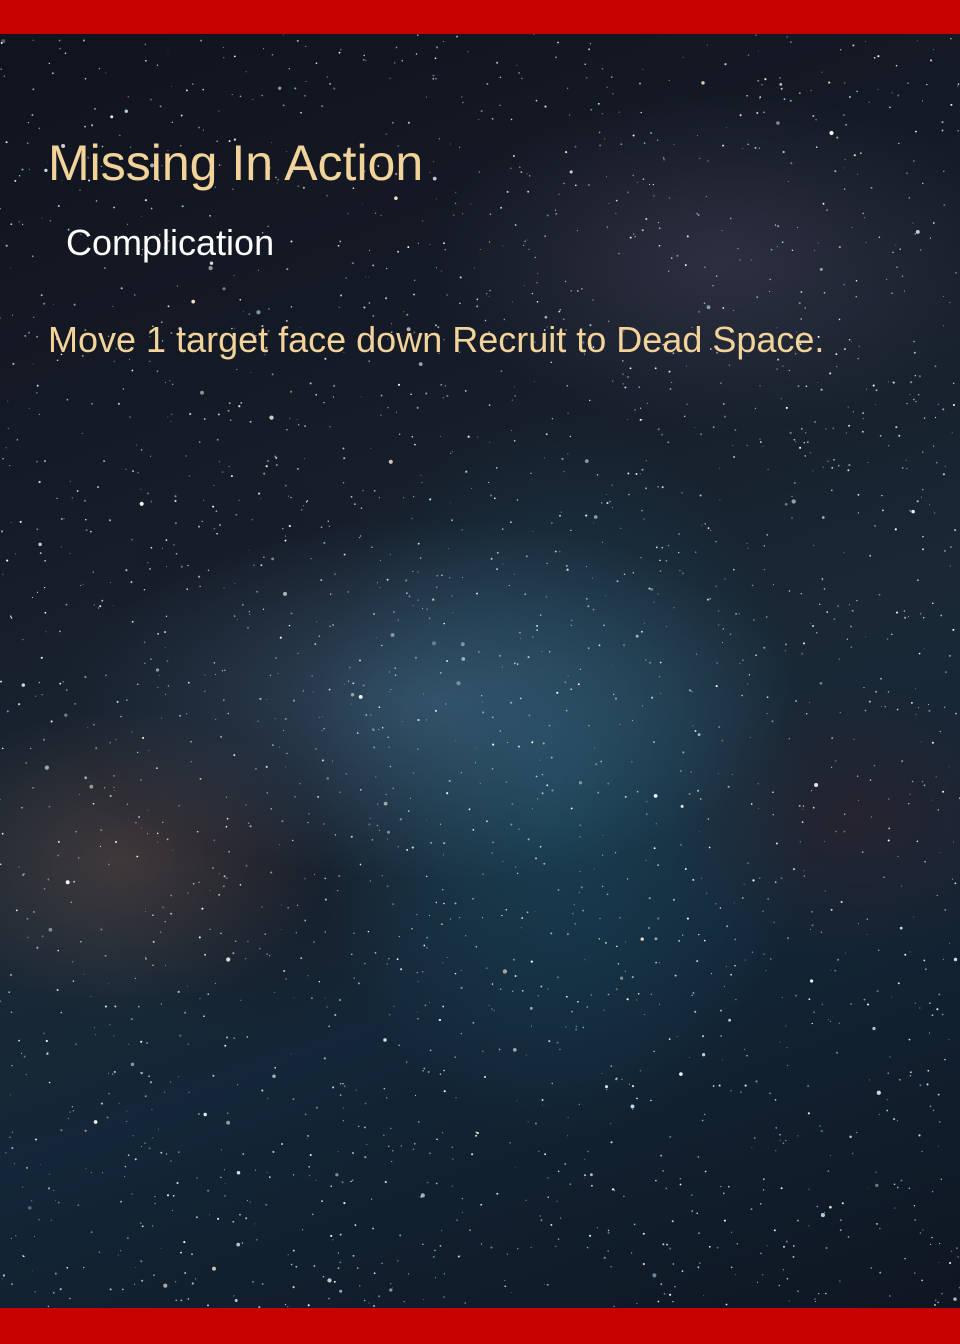 The width and height of the screenshot is (960, 1344). What do you see at coordinates (480, 1326) in the screenshot?
I see `bottom-border-band` at bounding box center [480, 1326].